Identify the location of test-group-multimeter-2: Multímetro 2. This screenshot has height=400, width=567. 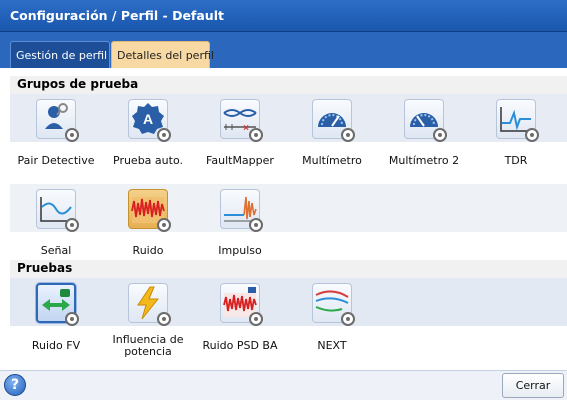
(424, 141).